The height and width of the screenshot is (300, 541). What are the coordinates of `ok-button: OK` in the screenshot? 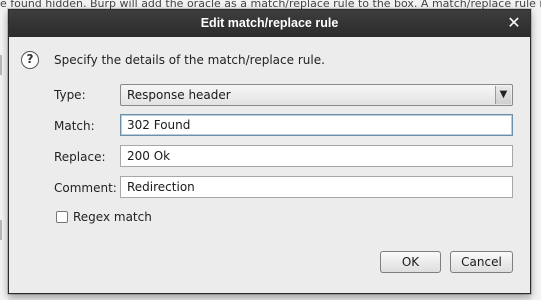 It's located at (410, 262).